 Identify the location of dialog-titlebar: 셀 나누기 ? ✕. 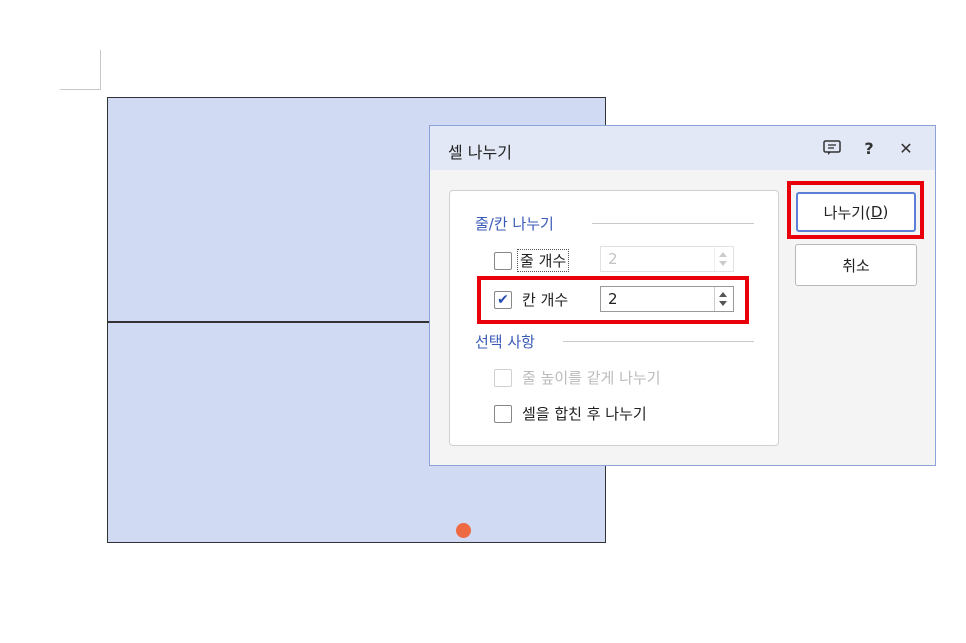
(682, 148).